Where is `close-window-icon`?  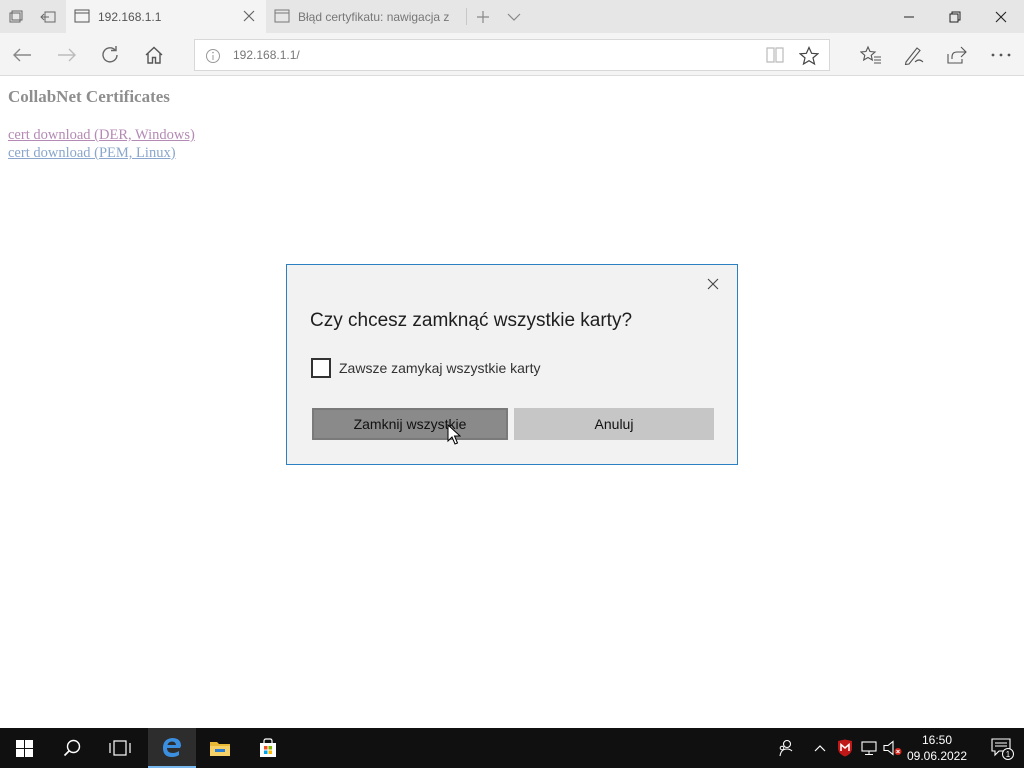 close-window-icon is located at coordinates (1001, 16).